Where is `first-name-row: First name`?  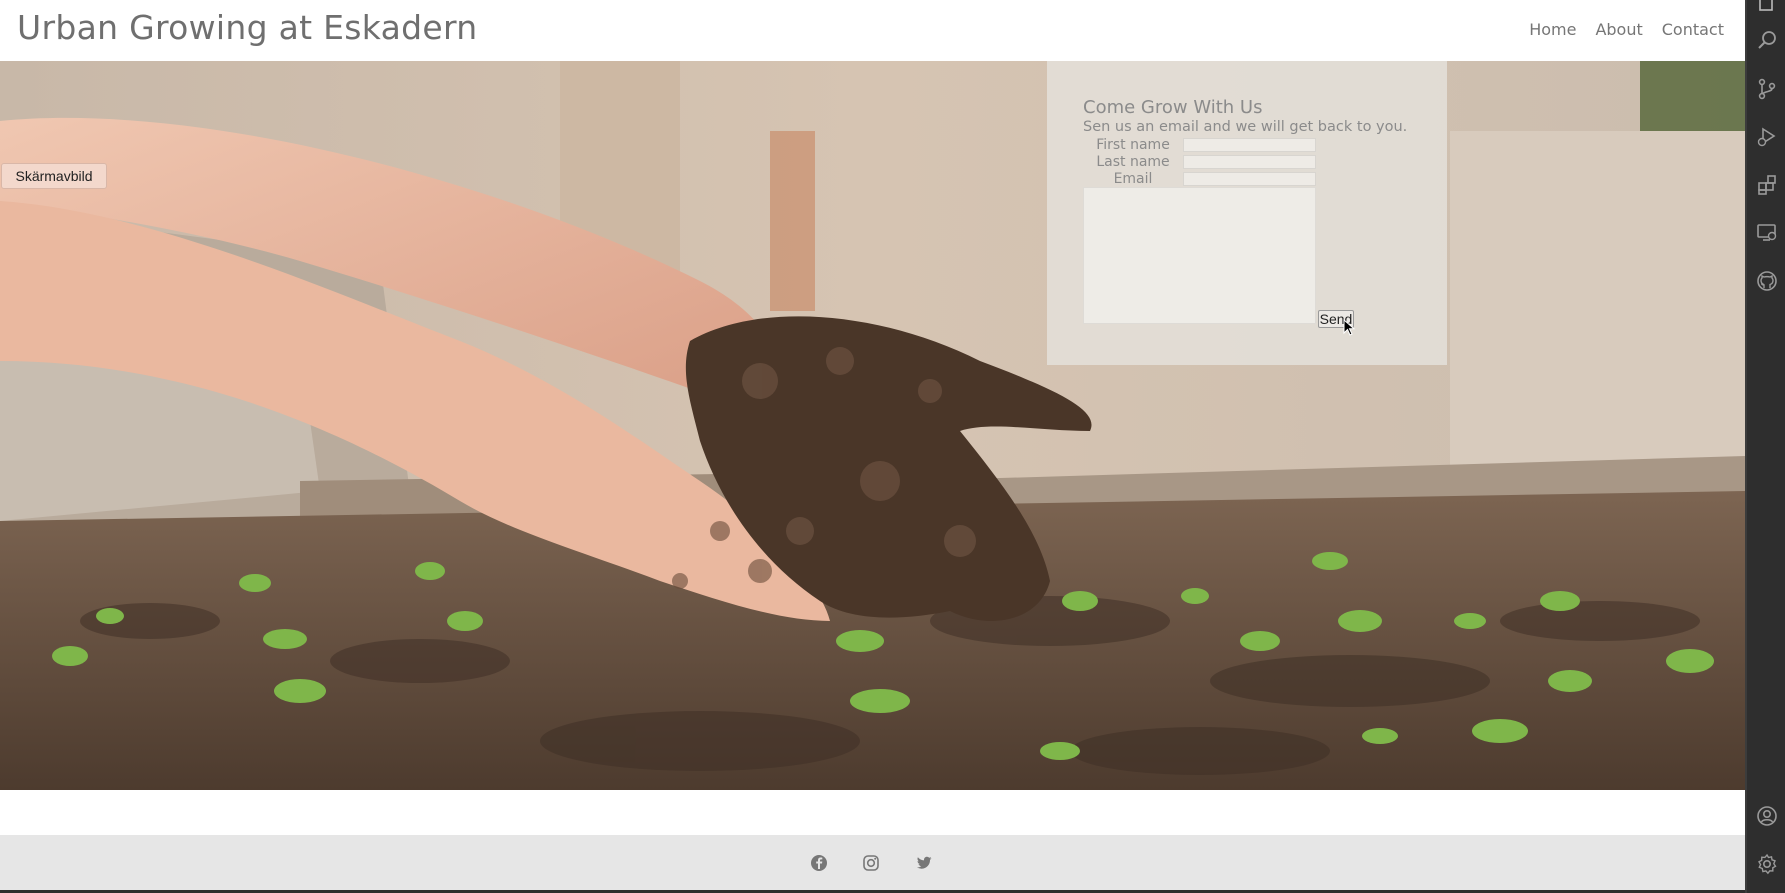
first-name-row: First name is located at coordinates (1199, 145).